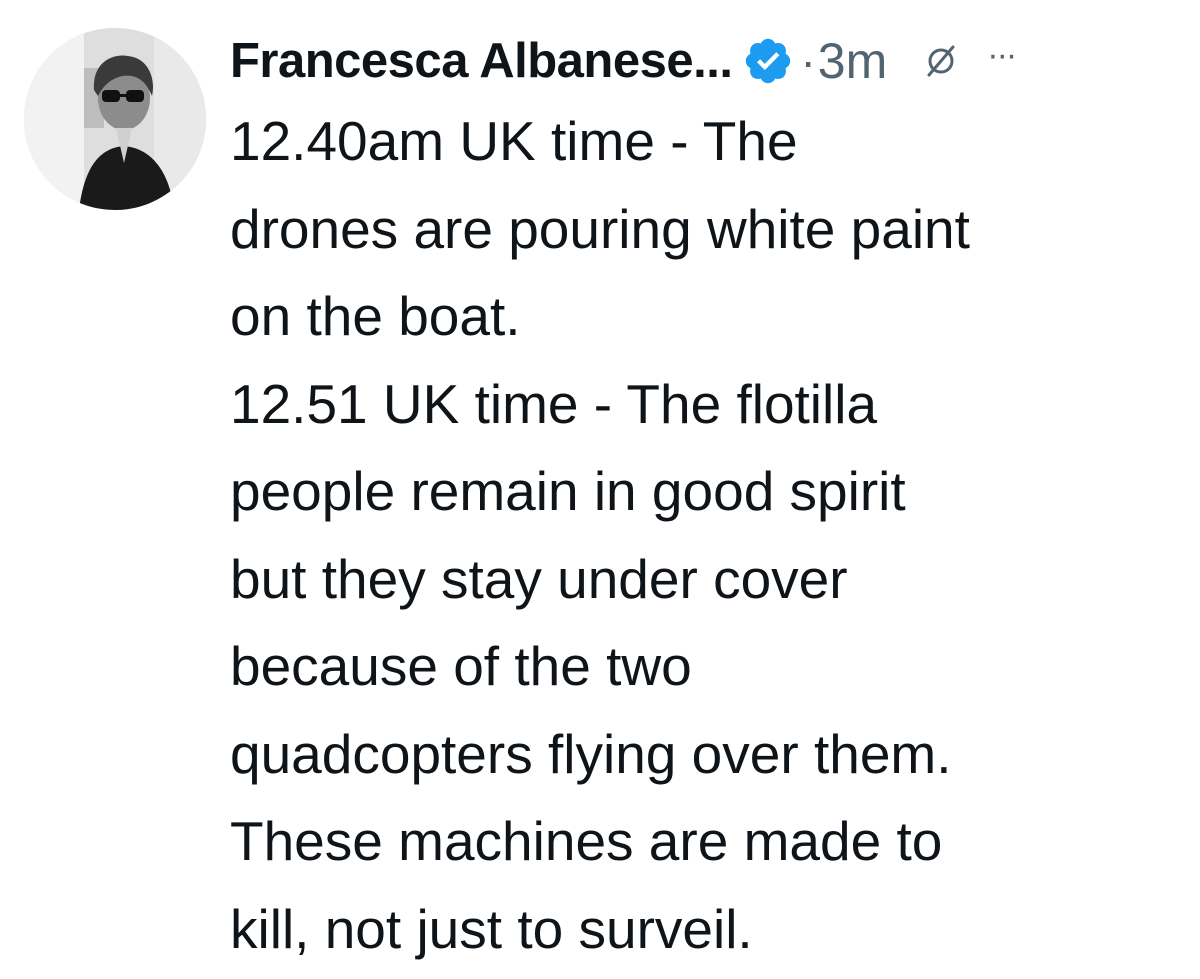 This screenshot has width=1200, height=979. I want to click on tweet-text-line: 12.51 UK time - The flotilla, so click(554, 403).